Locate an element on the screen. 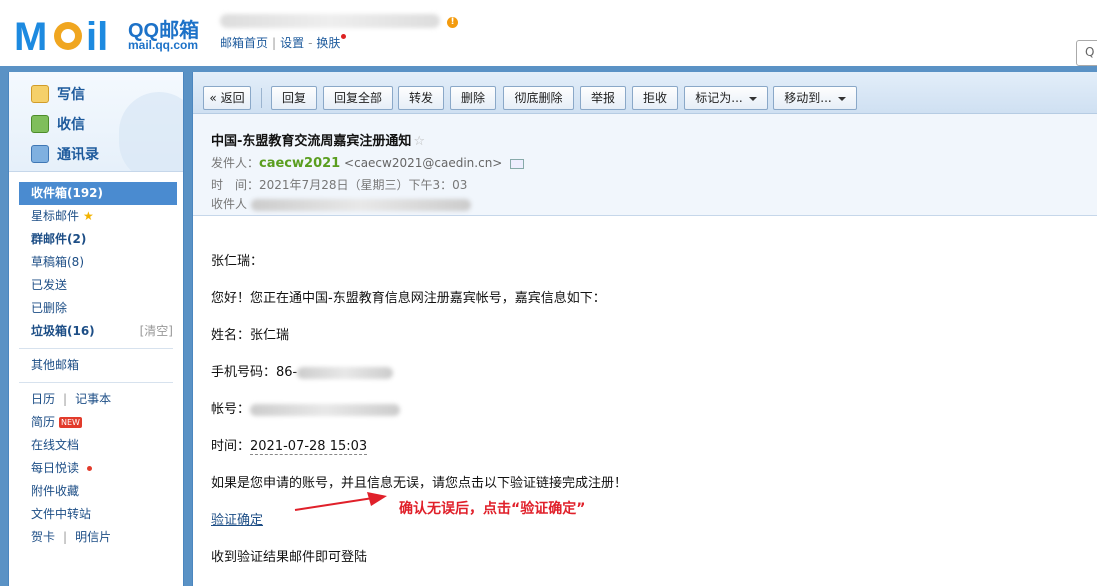 The height and width of the screenshot is (586, 1097). file-transfer-link: 文件中转站 is located at coordinates (96, 514).